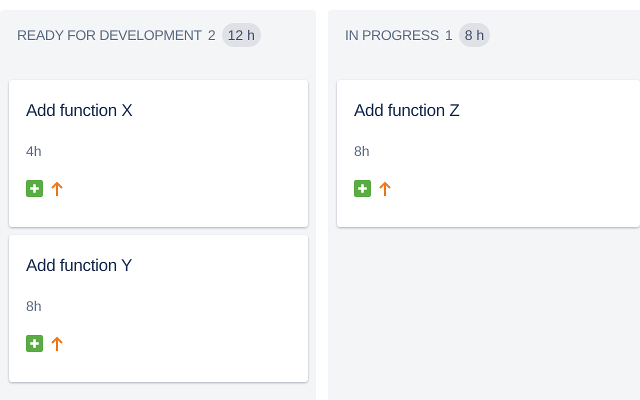 The image size is (640, 400). I want to click on issue-estimate: 4h, so click(34, 151).